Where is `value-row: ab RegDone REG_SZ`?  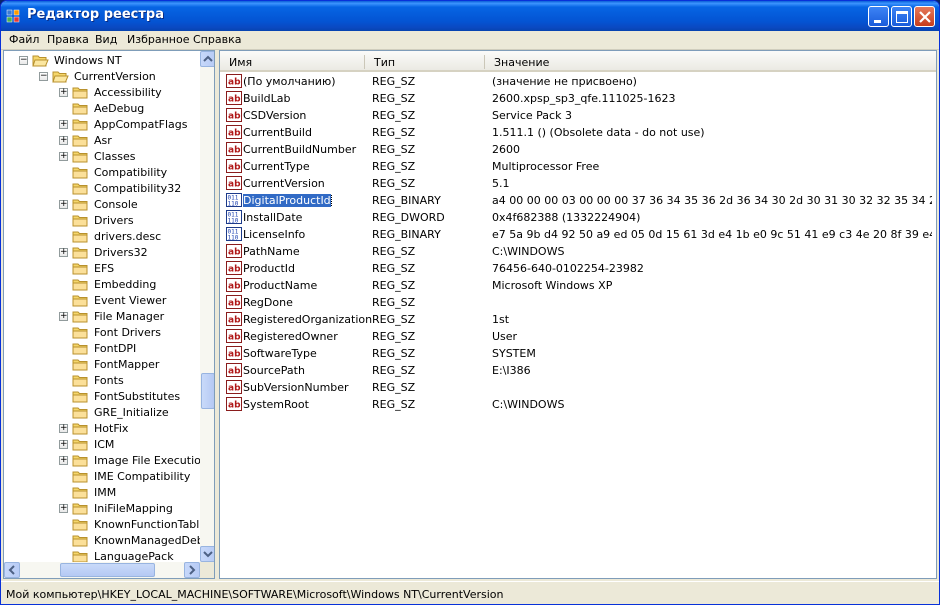 value-row: ab RegDone REG_SZ is located at coordinates (578, 302).